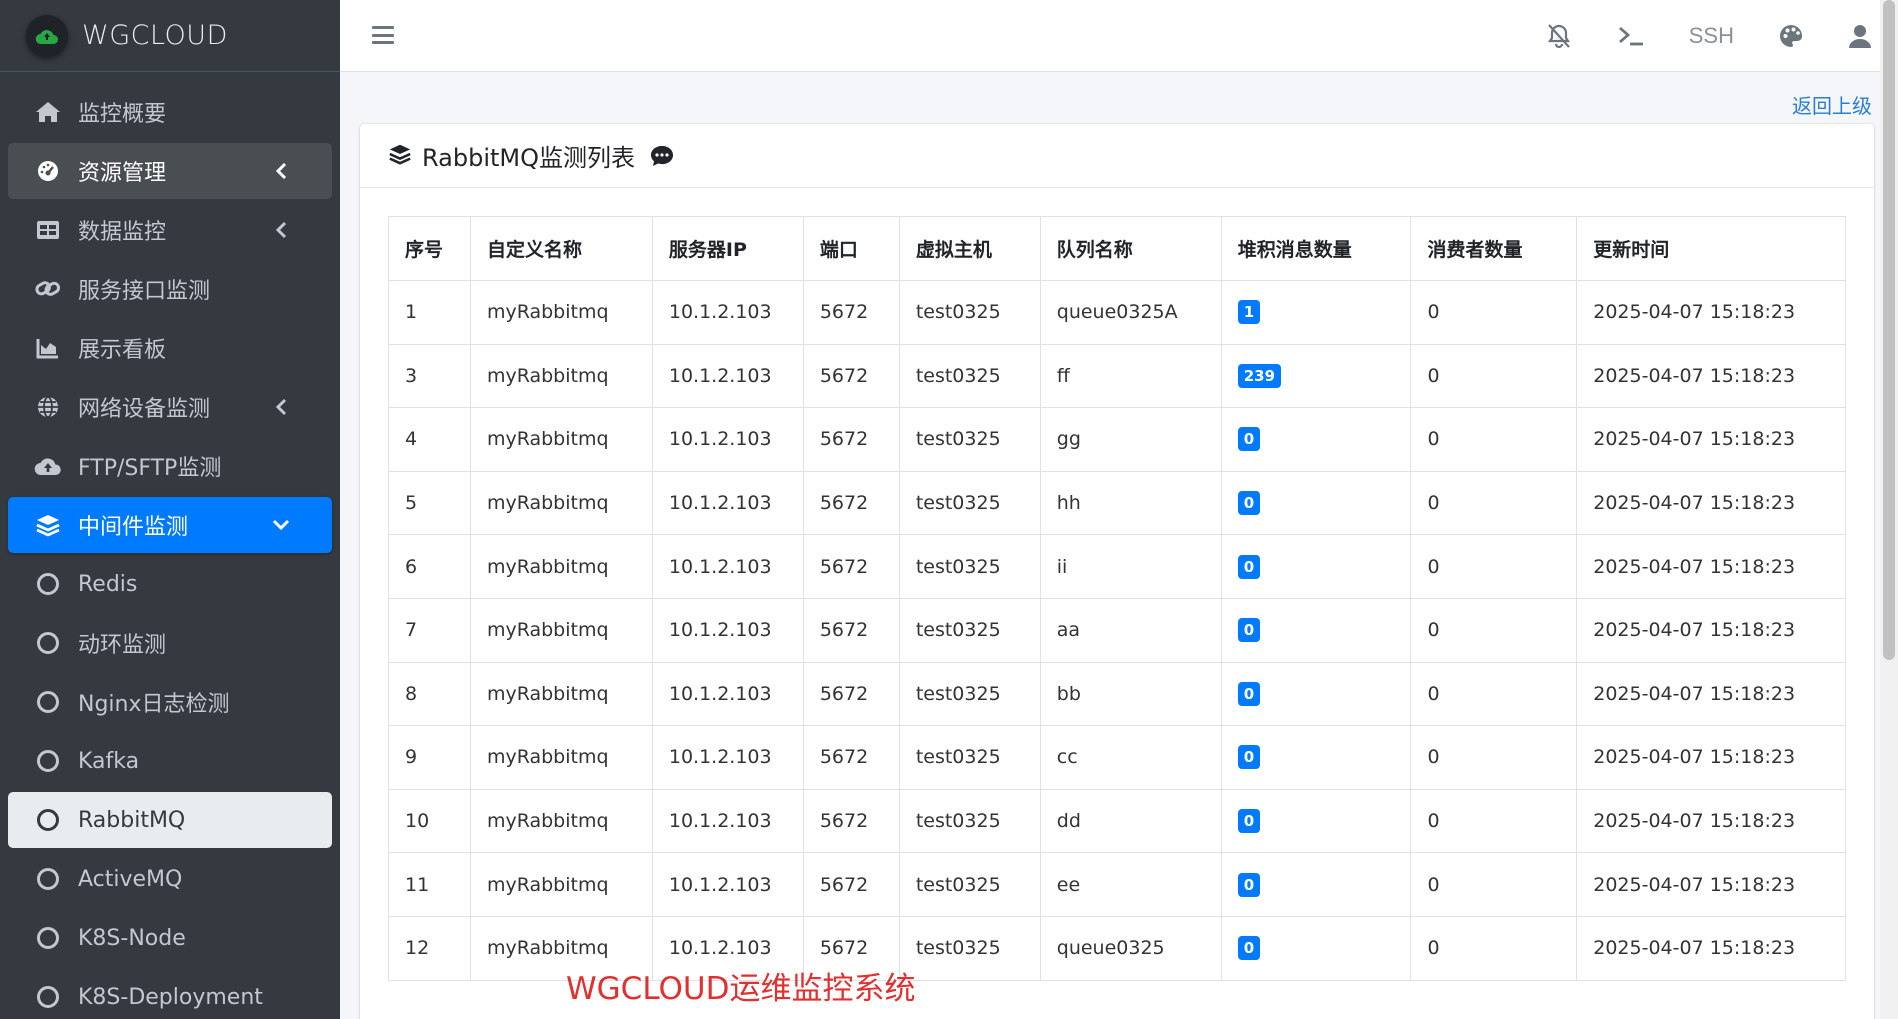 Image resolution: width=1898 pixels, height=1019 pixels. I want to click on brand: WGCLOUD, so click(170, 36).